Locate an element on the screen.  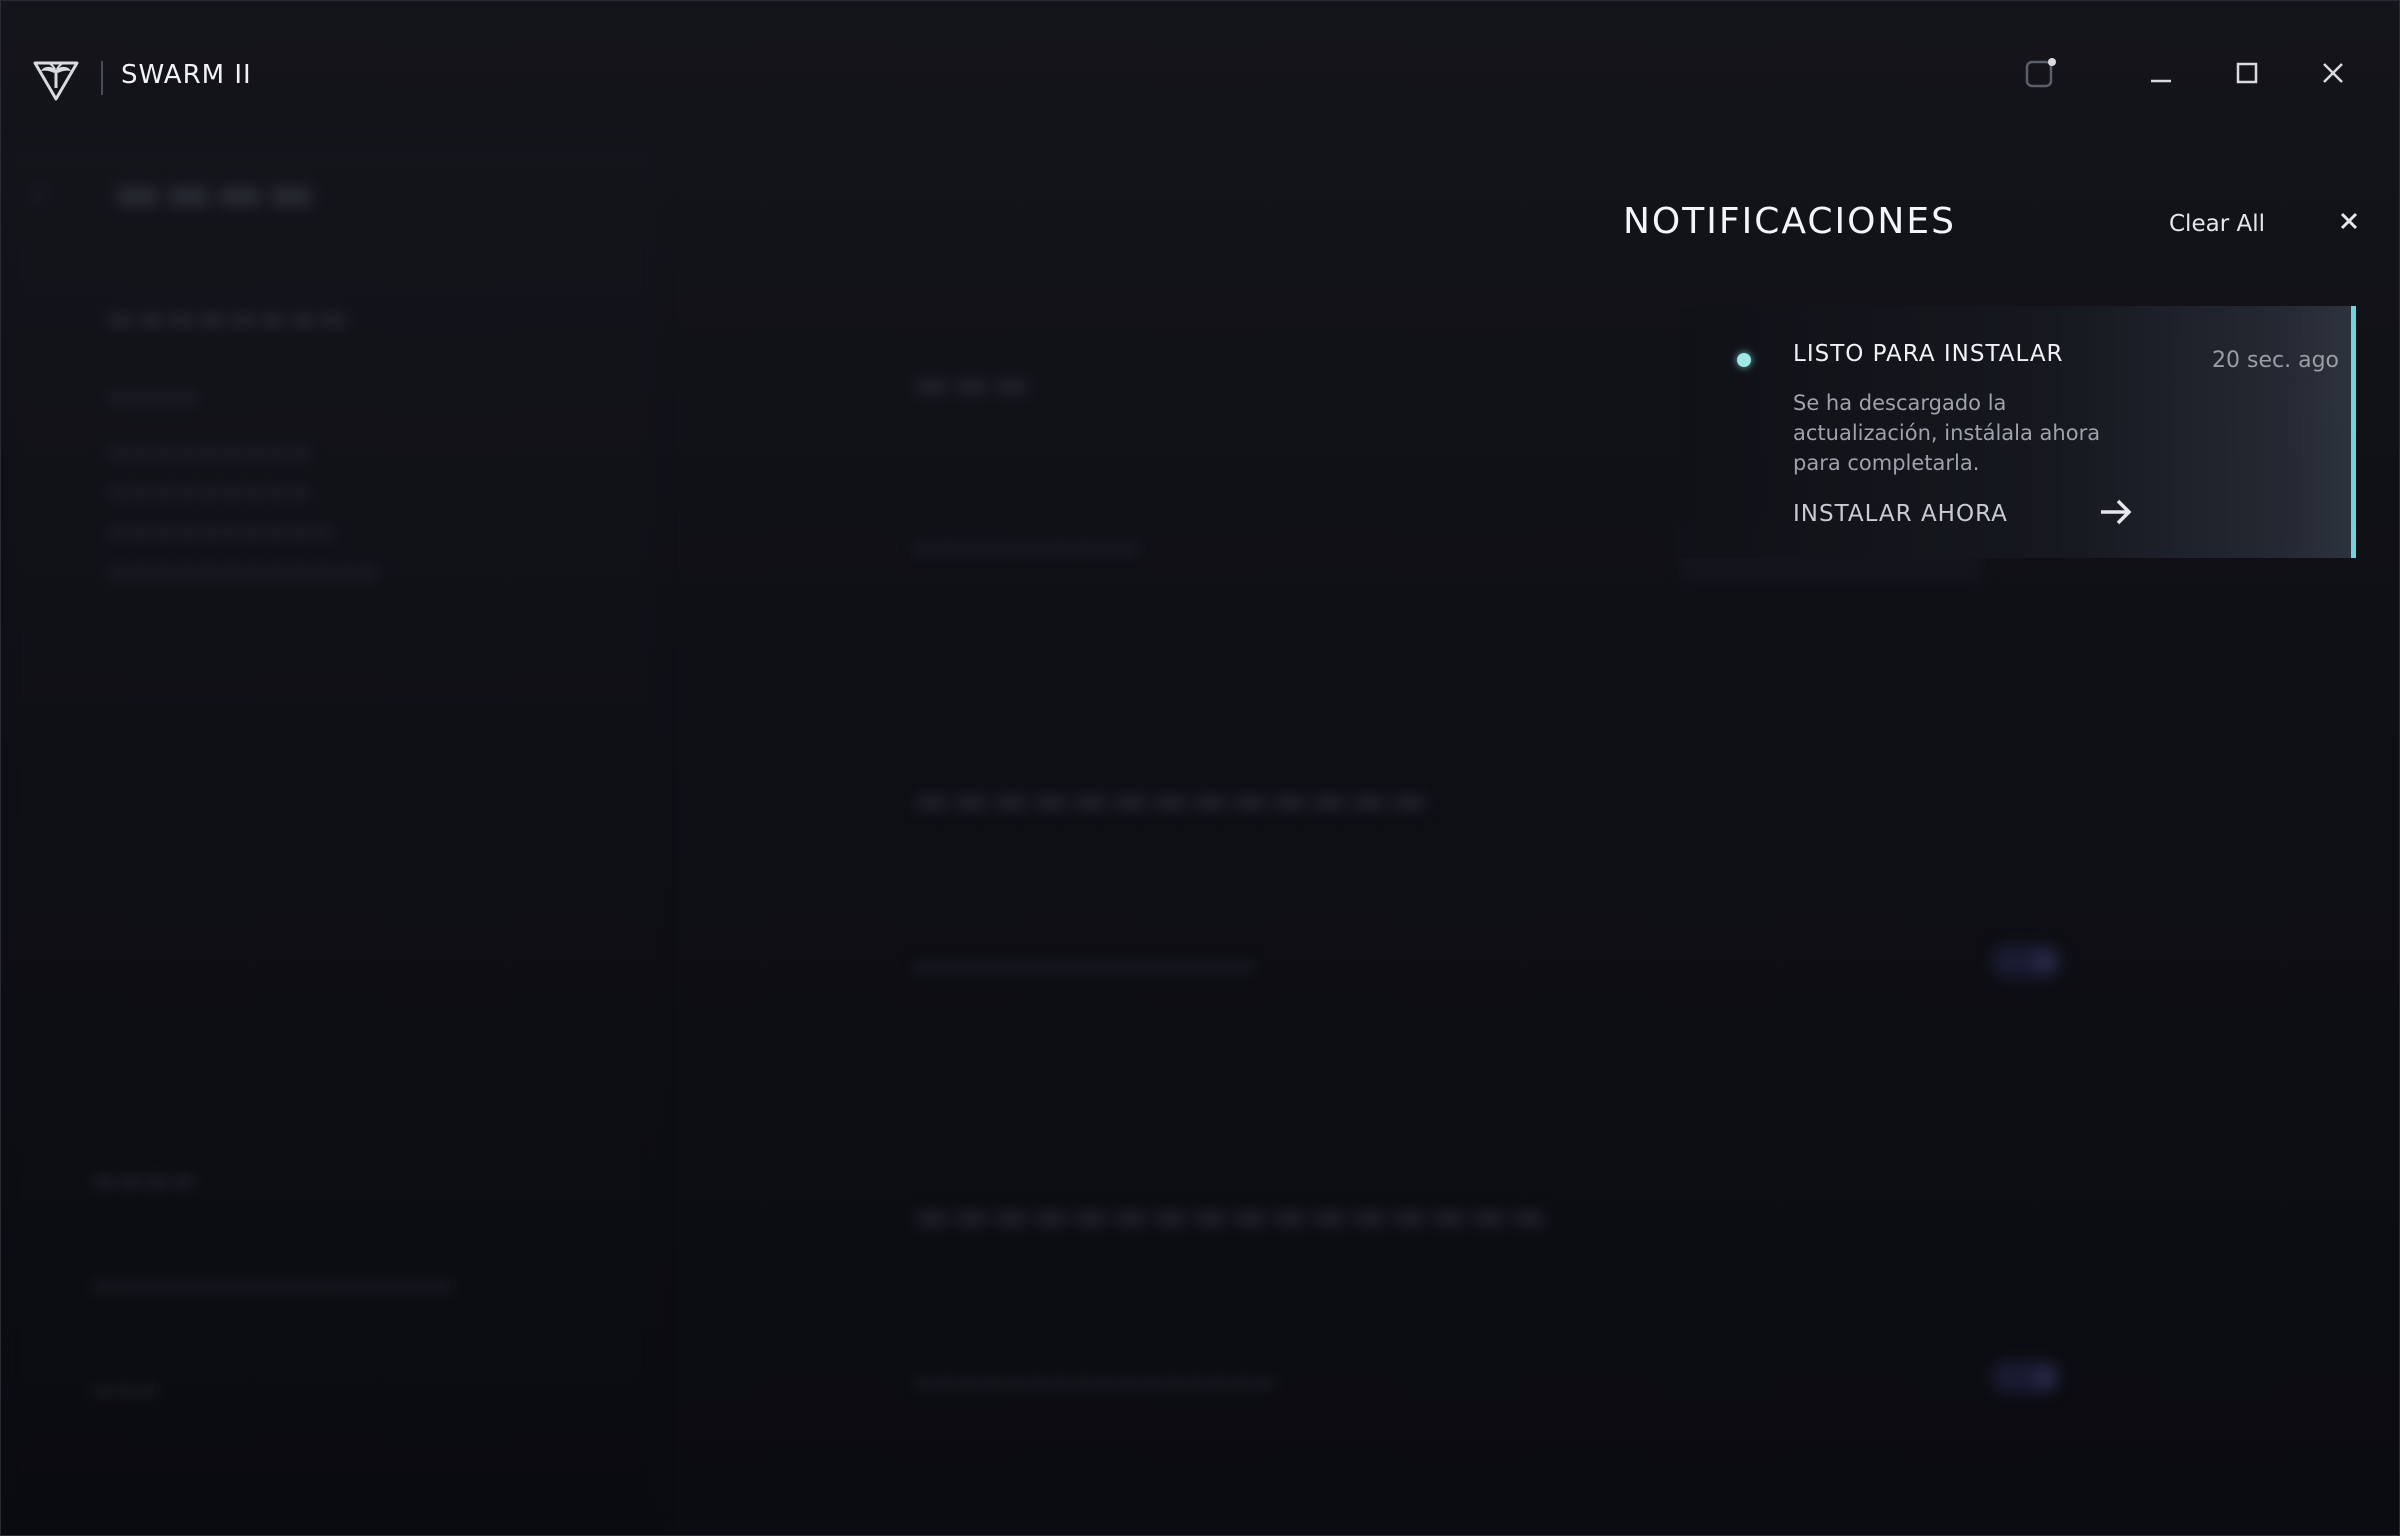
blurred-section-heading: ▬▬▬▬▬▬▬▬▬▬▬▬▬▬▬▬ is located at coordinates (1231, 1216).